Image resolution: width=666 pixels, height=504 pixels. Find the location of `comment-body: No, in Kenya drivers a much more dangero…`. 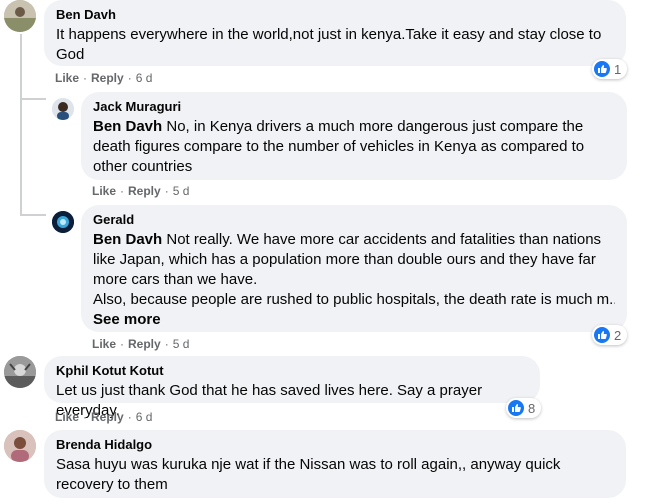

comment-body: No, in Kenya drivers a much more dangero… is located at coordinates (339, 146).